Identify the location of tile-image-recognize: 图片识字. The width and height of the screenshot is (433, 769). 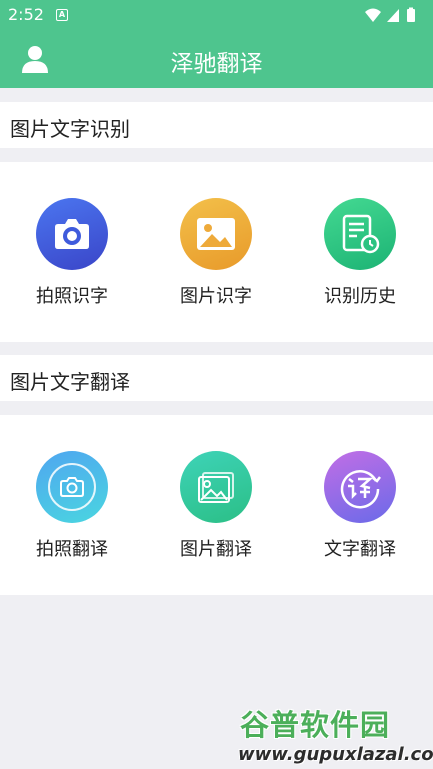
(216, 254).